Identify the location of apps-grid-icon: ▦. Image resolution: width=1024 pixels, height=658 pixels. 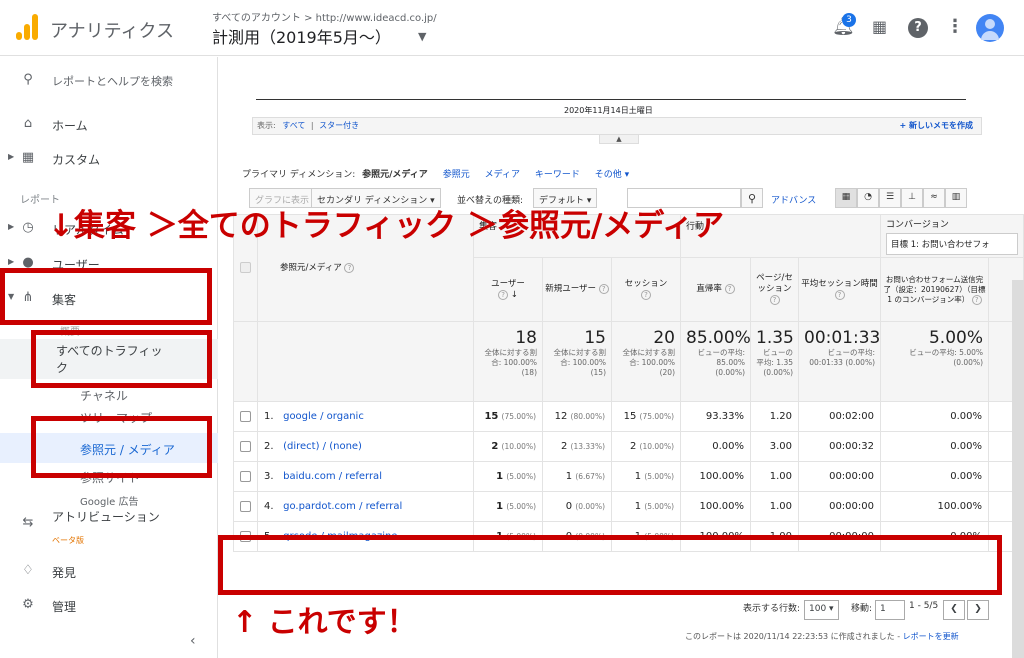
(879, 27).